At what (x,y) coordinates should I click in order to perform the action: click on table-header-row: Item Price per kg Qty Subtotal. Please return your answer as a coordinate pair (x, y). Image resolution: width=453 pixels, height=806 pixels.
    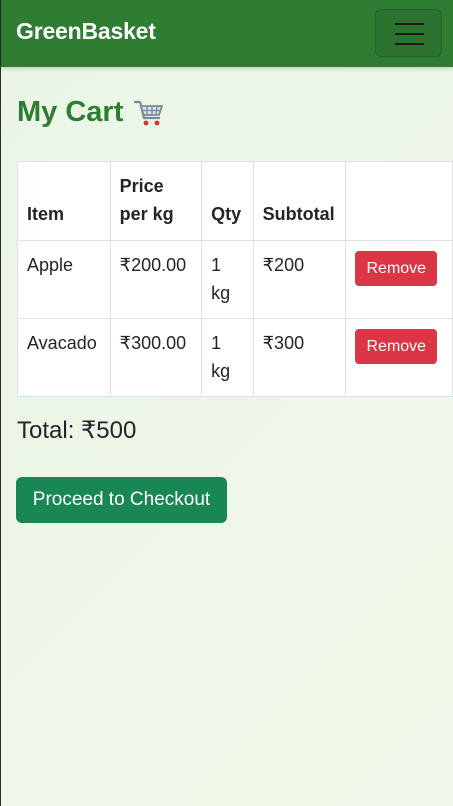
    Looking at the image, I should click on (235, 201).